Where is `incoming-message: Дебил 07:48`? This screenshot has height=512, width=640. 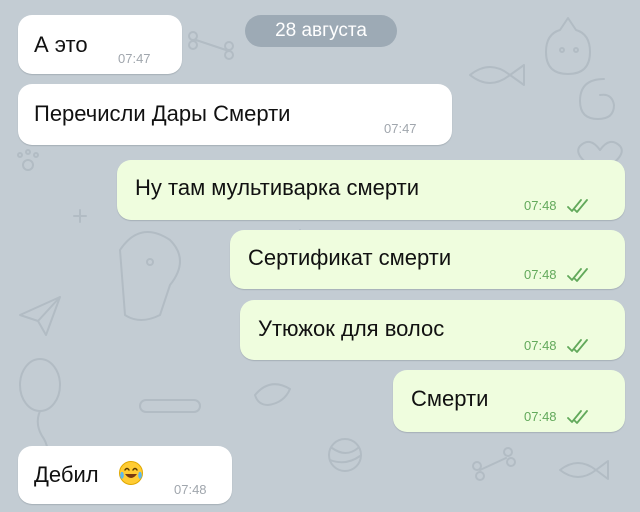 incoming-message: Дебил 07:48 is located at coordinates (125, 475).